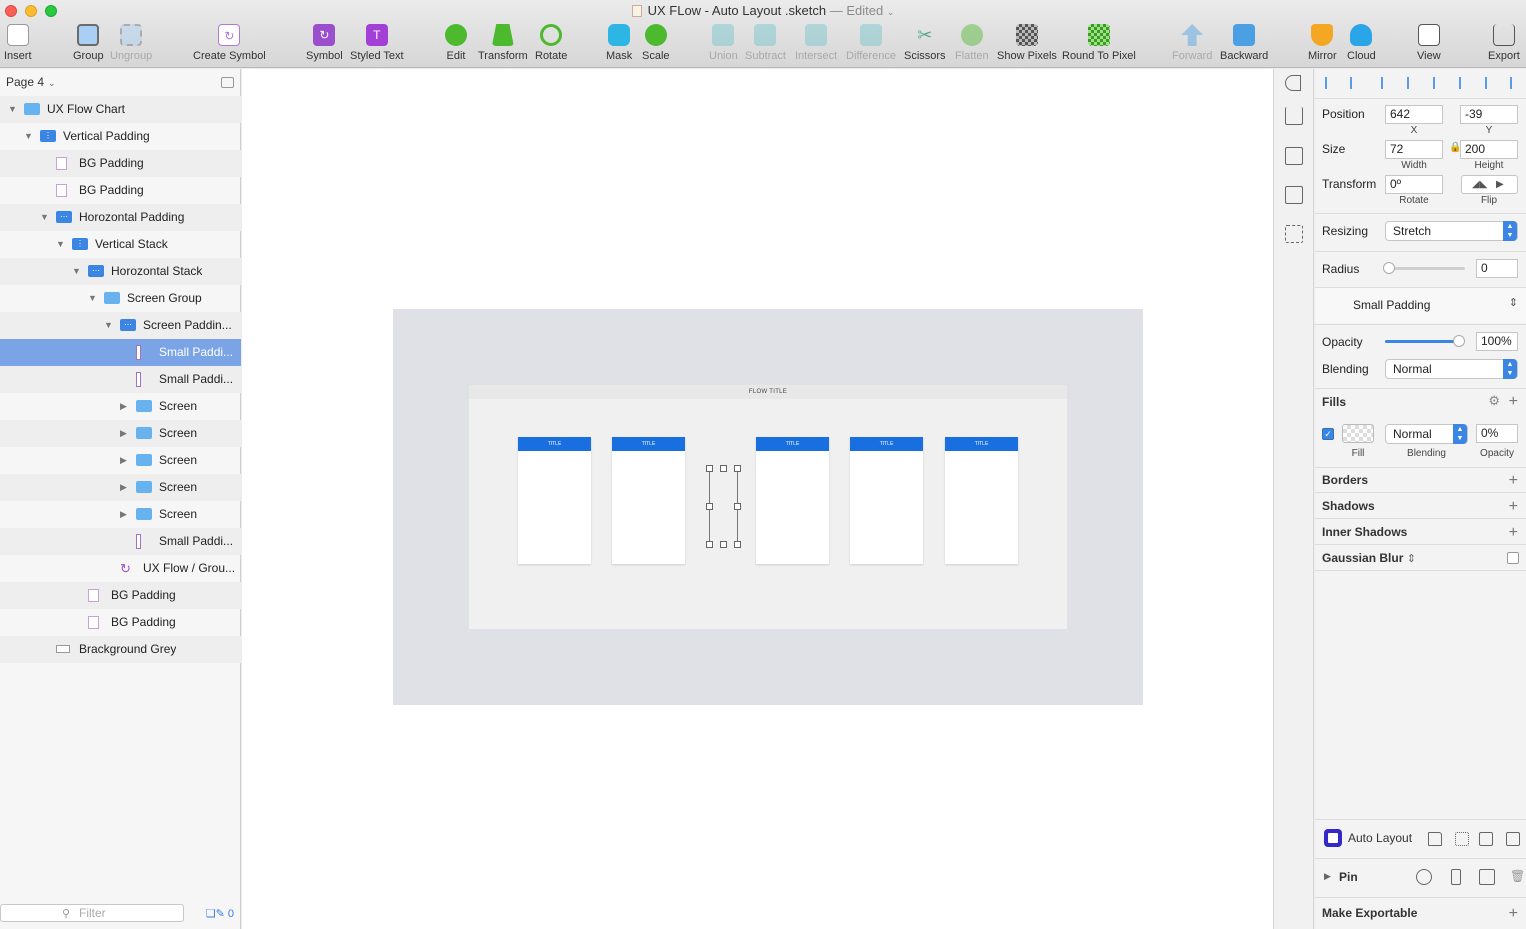 The image size is (1526, 929). Describe the element at coordinates (1414, 114) in the screenshot. I see `x-field: 642` at that location.